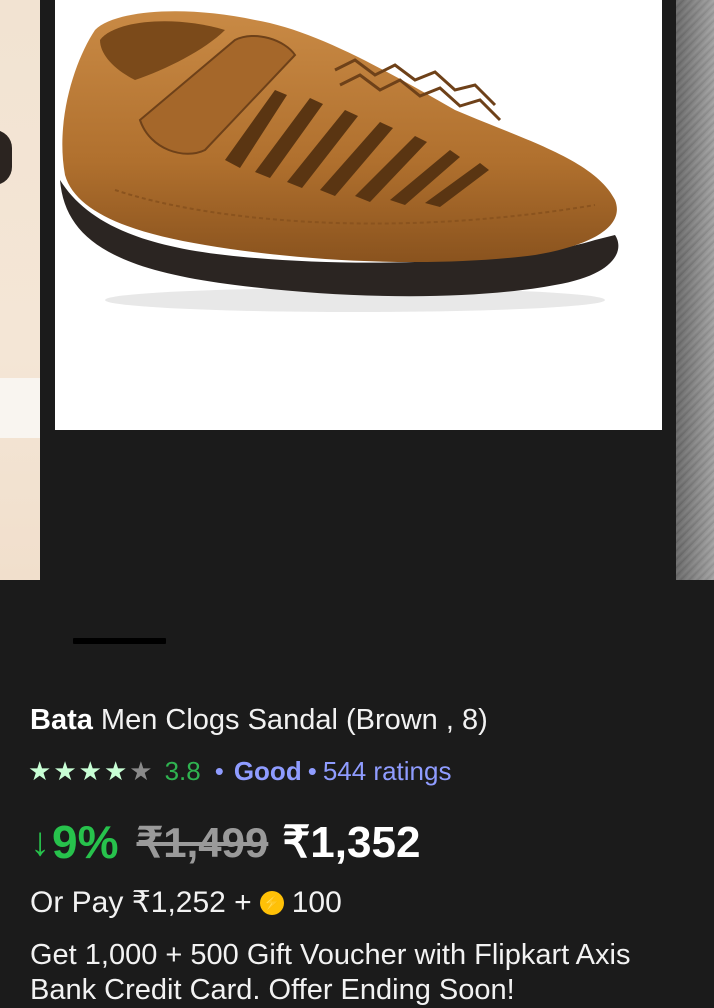 This screenshot has width=714, height=1008. I want to click on discount-percent: 9%, so click(85, 842).